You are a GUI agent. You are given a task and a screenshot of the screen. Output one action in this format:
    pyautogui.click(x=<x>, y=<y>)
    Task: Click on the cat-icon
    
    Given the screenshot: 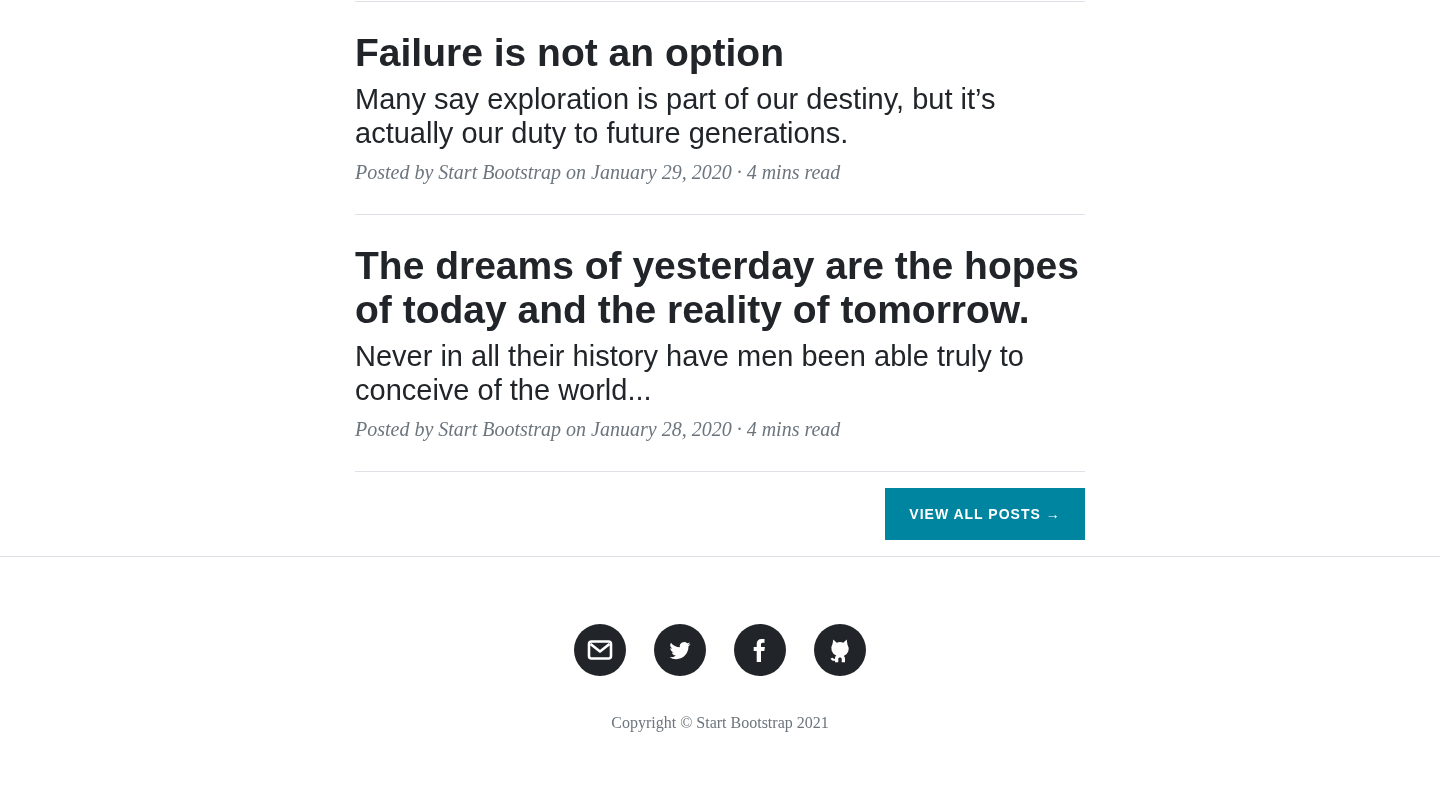 What is the action you would take?
    pyautogui.click(x=840, y=650)
    